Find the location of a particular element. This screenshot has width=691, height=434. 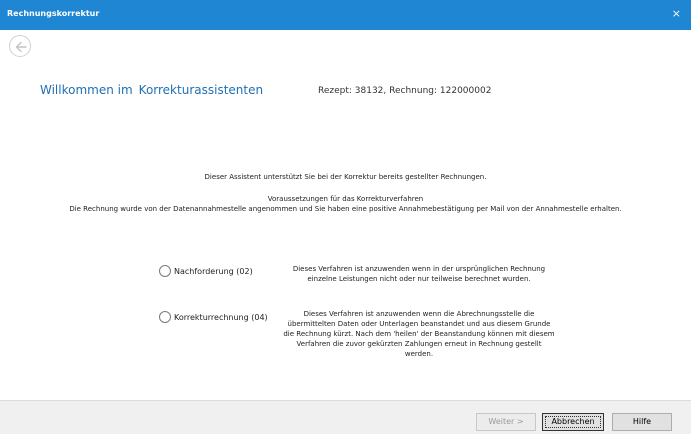

help-button: Hilfe is located at coordinates (642, 422).